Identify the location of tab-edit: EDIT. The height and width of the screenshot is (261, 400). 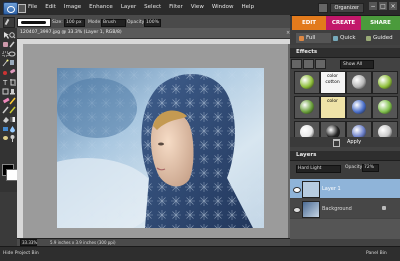
(309, 23).